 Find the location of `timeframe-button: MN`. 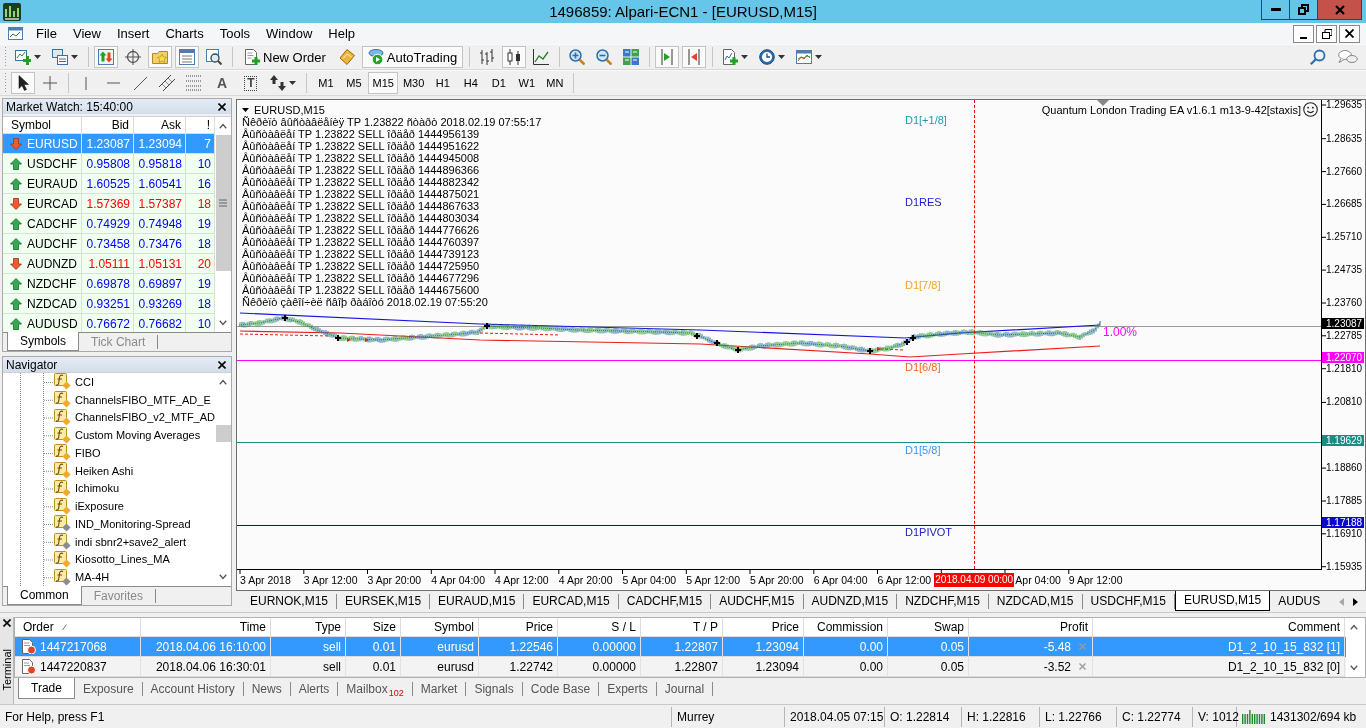

timeframe-button: MN is located at coordinates (555, 83).